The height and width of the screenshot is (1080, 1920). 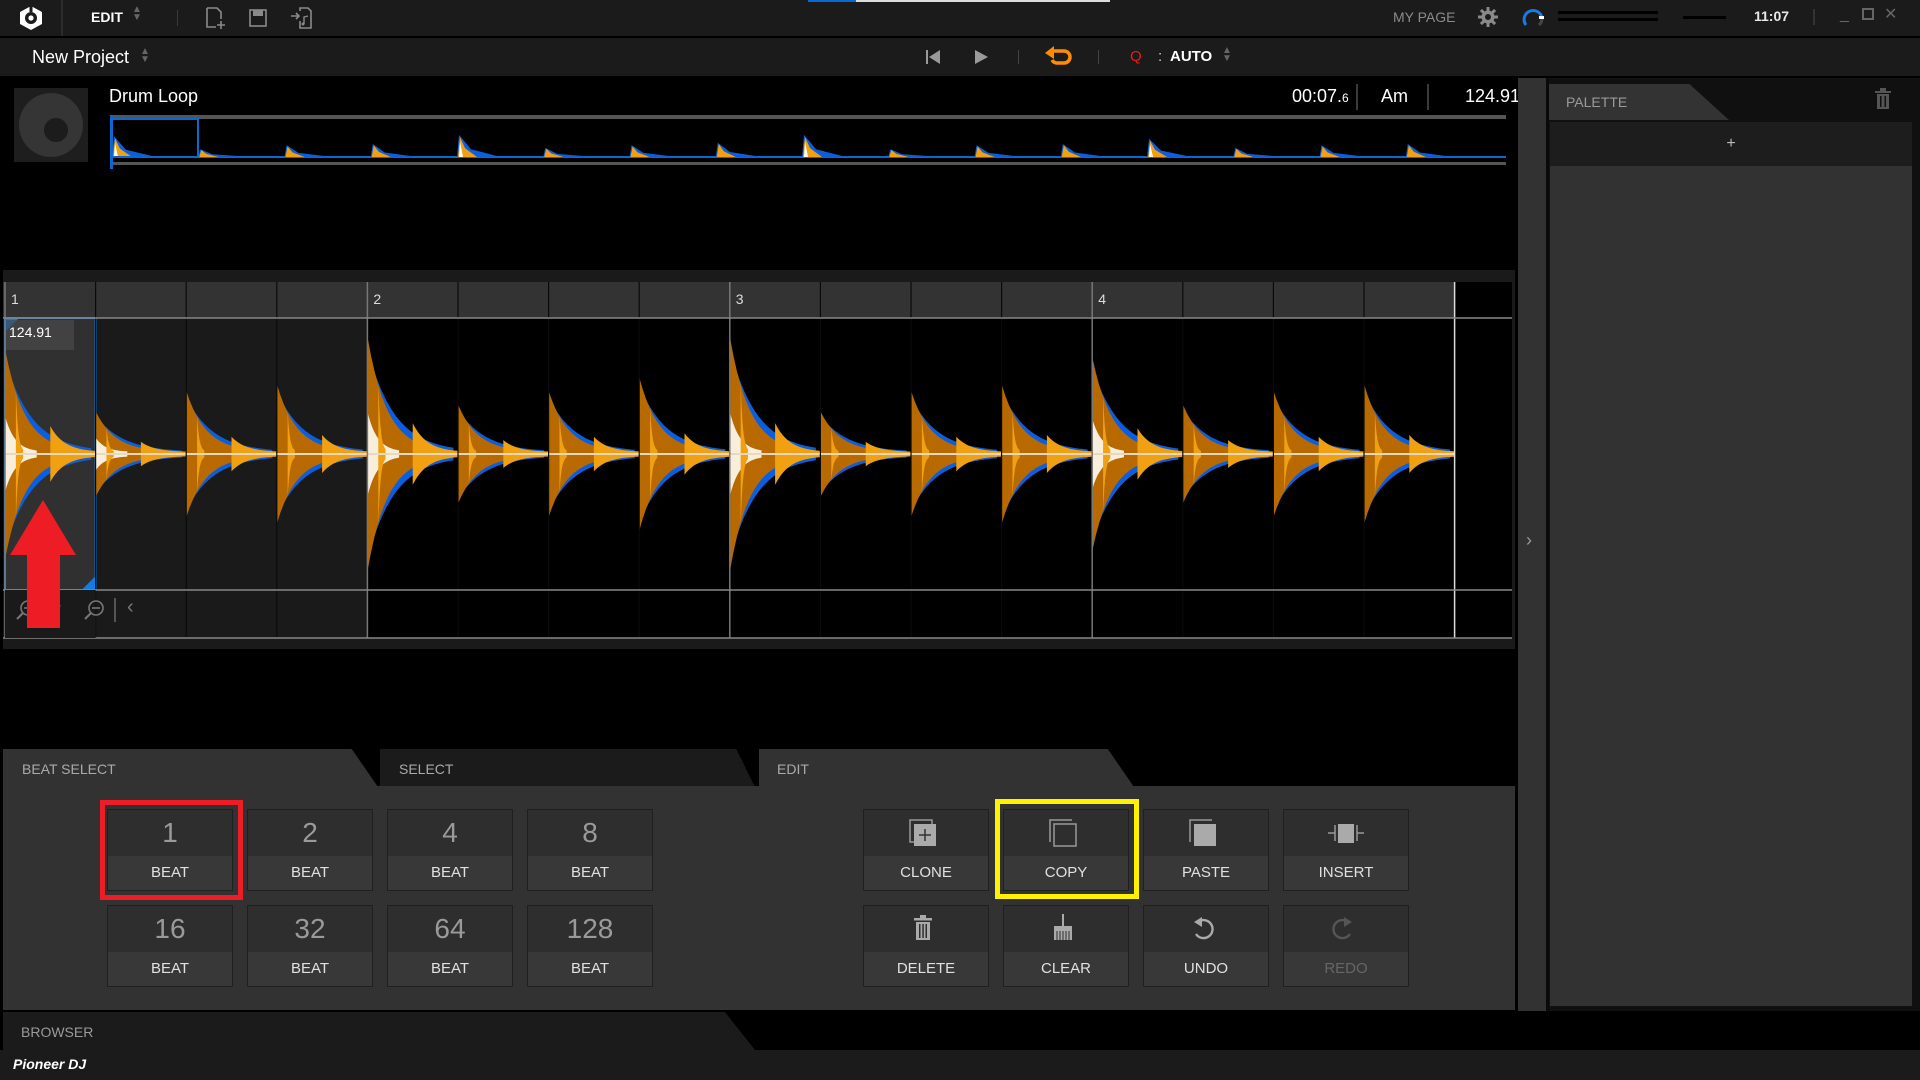 I want to click on overview-bottom-rail, so click(x=808, y=163).